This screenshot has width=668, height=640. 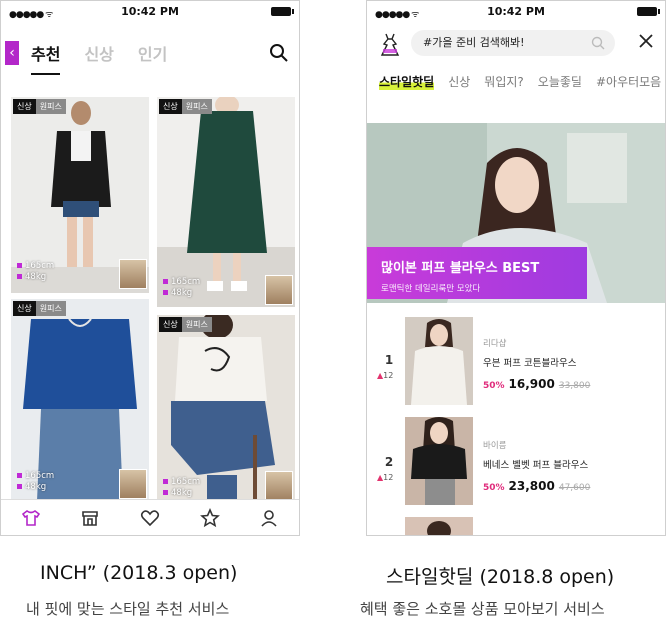 I want to click on product-price: 50% 16,900 33,800, so click(x=536, y=384).